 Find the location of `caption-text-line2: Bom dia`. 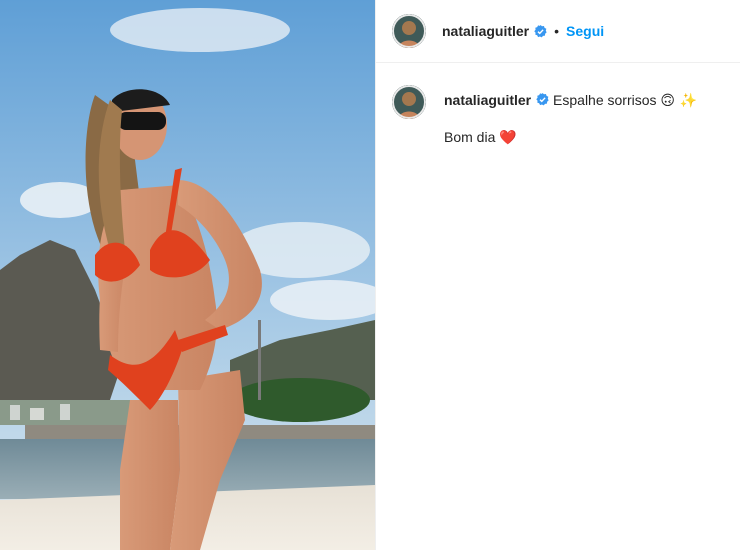

caption-text-line2: Bom dia is located at coordinates (470, 137).